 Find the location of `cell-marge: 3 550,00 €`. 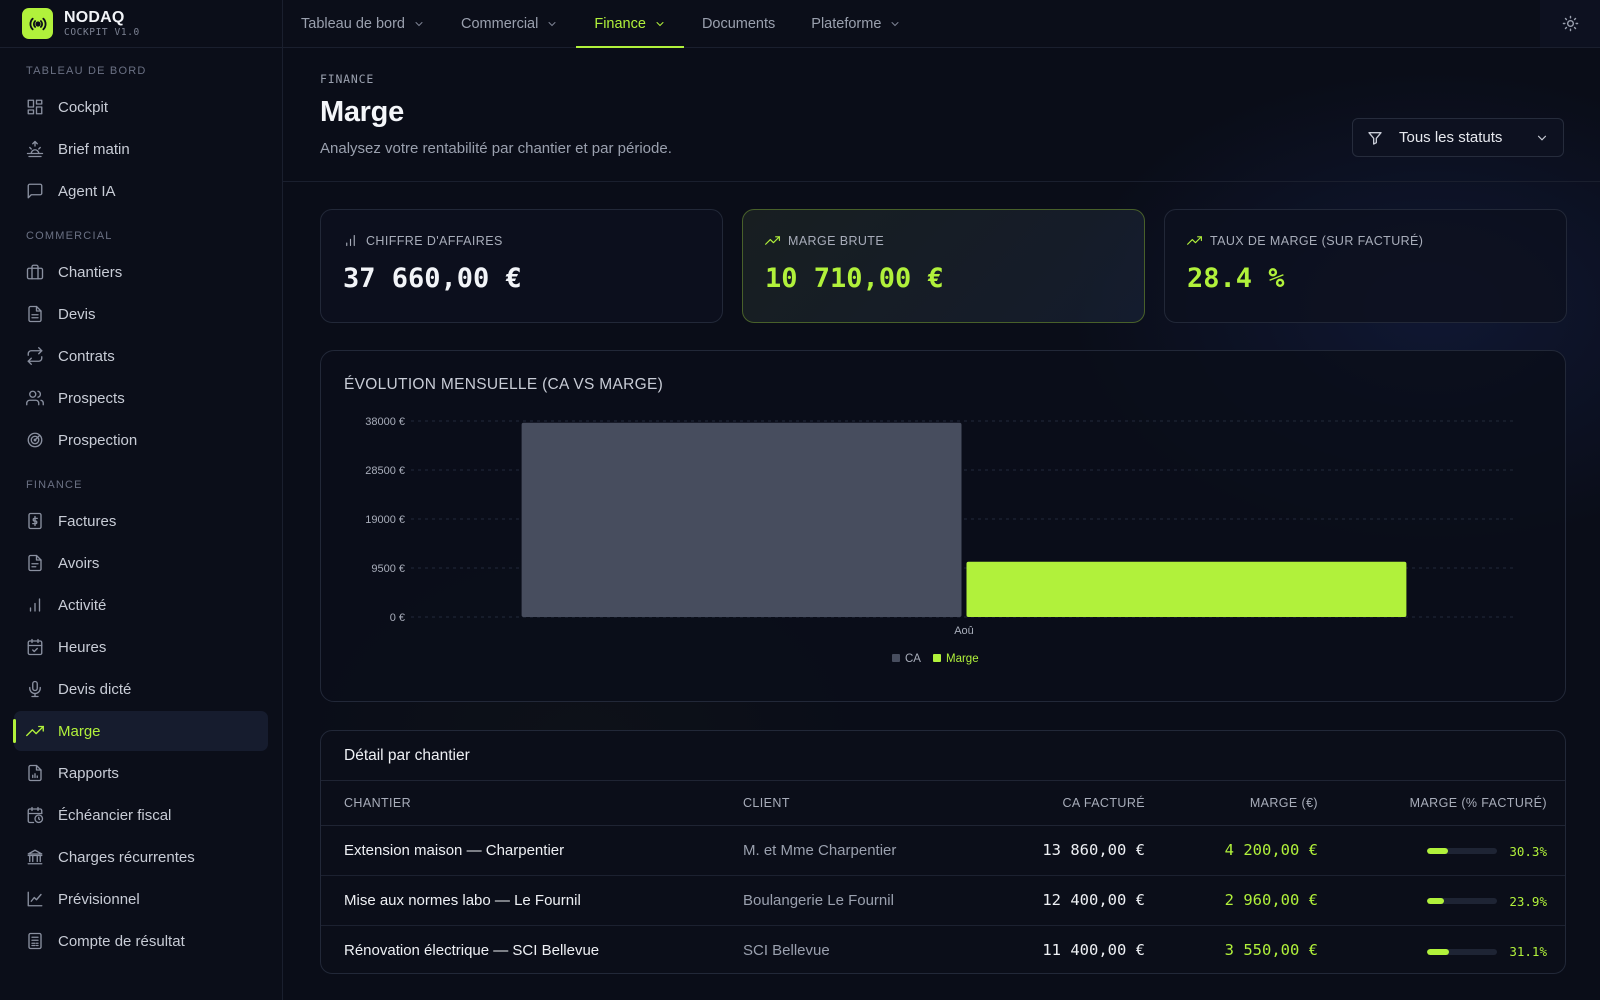

cell-marge: 3 550,00 € is located at coordinates (1271, 950).